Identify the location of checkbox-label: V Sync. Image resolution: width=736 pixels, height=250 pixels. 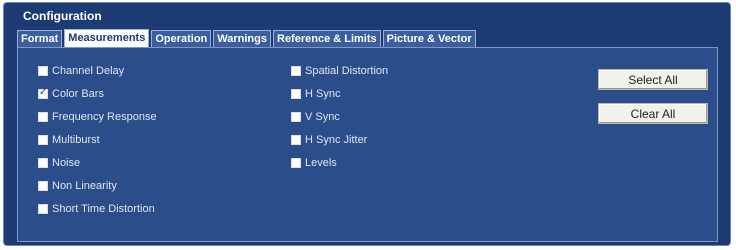
(322, 116).